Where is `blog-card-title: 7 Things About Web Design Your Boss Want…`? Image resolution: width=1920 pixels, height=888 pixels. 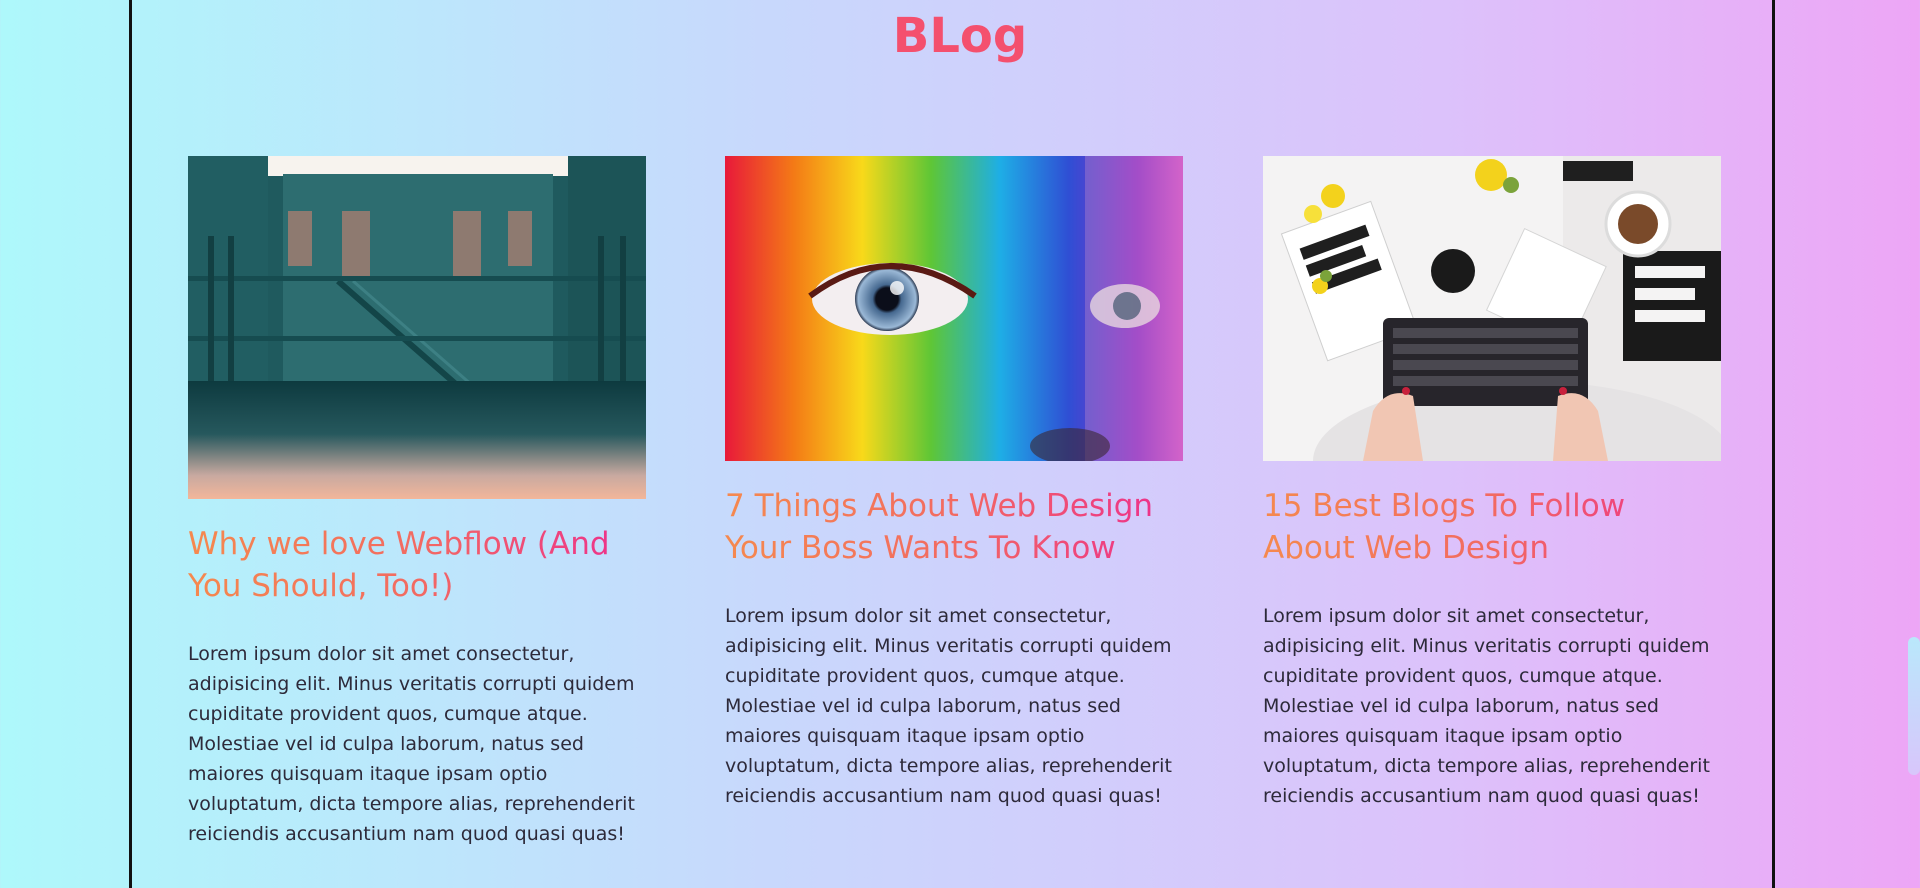
blog-card-title: 7 Things About Web Design Your Boss Want… is located at coordinates (954, 527).